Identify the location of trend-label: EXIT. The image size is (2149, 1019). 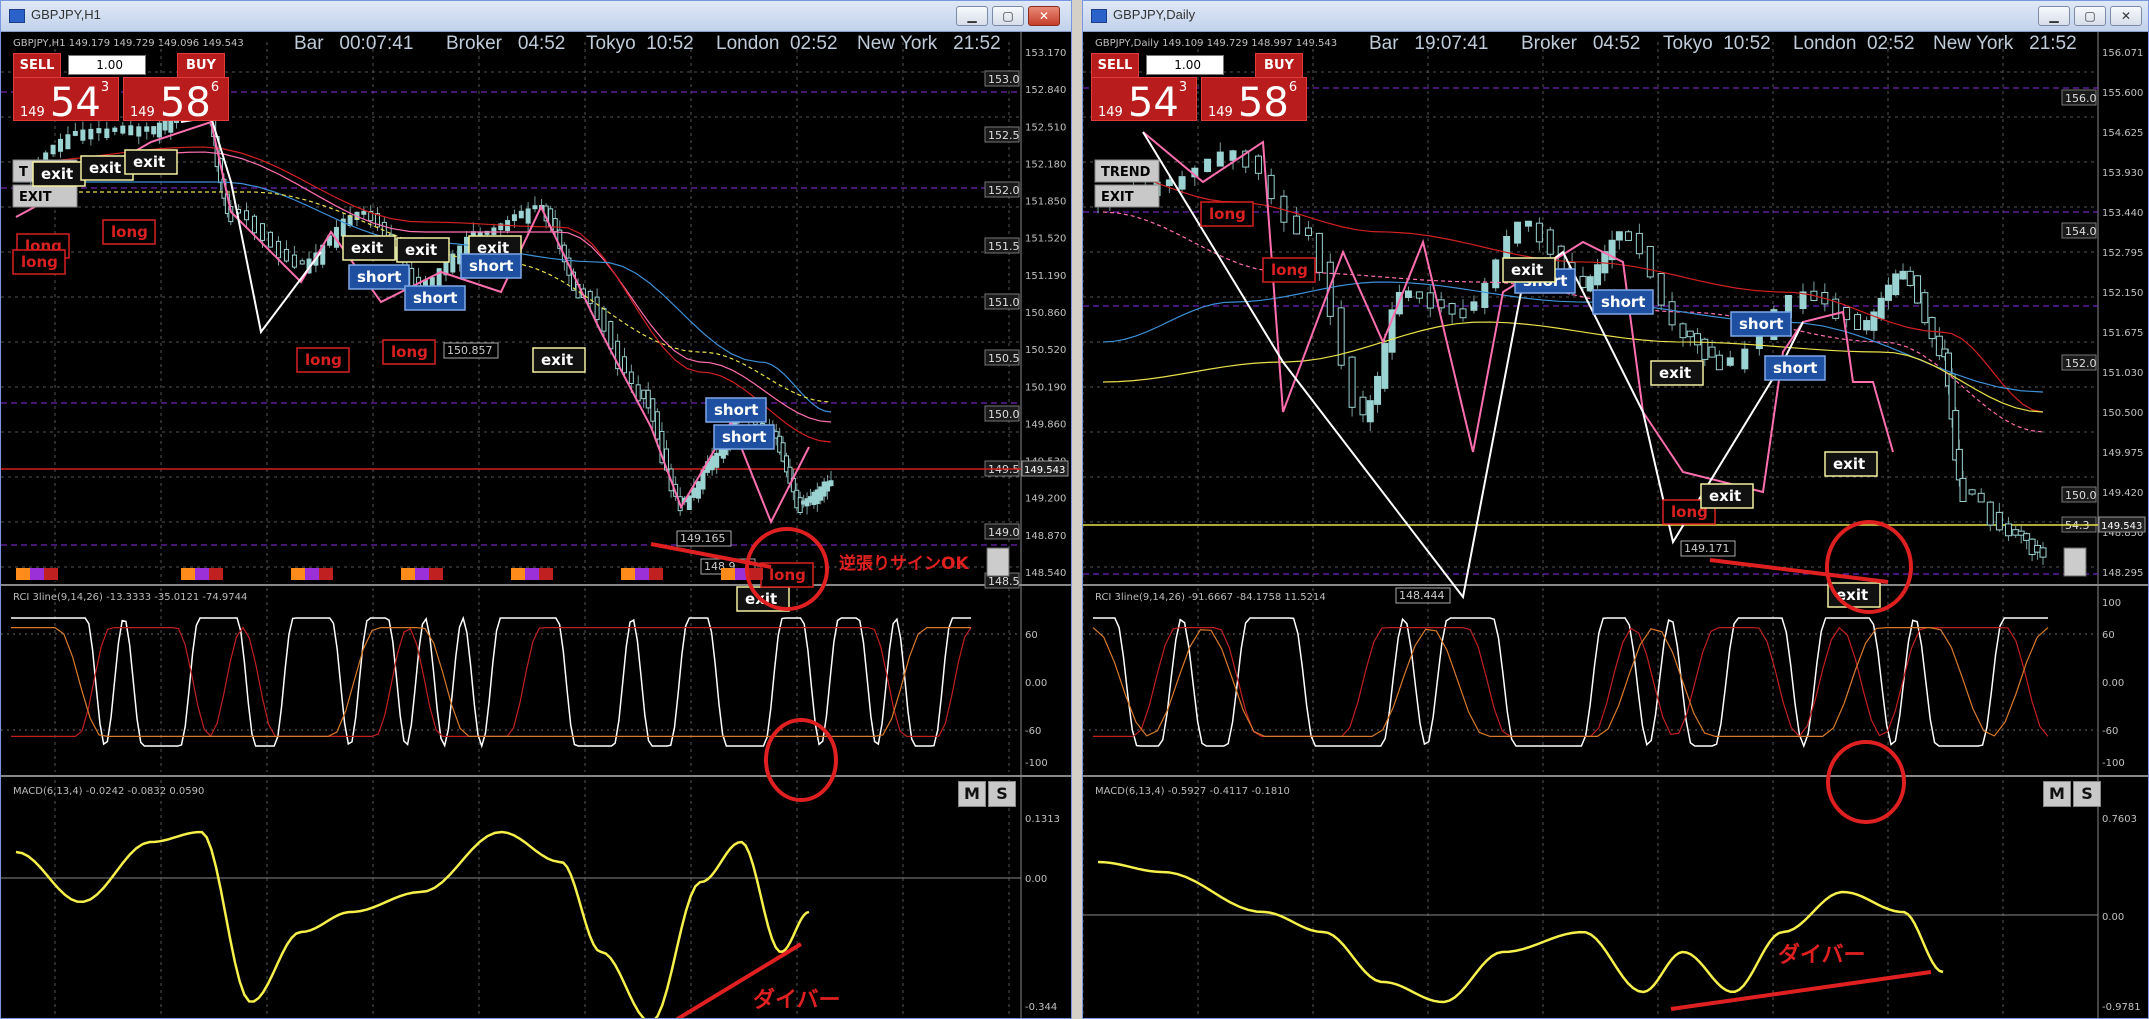
(1117, 197).